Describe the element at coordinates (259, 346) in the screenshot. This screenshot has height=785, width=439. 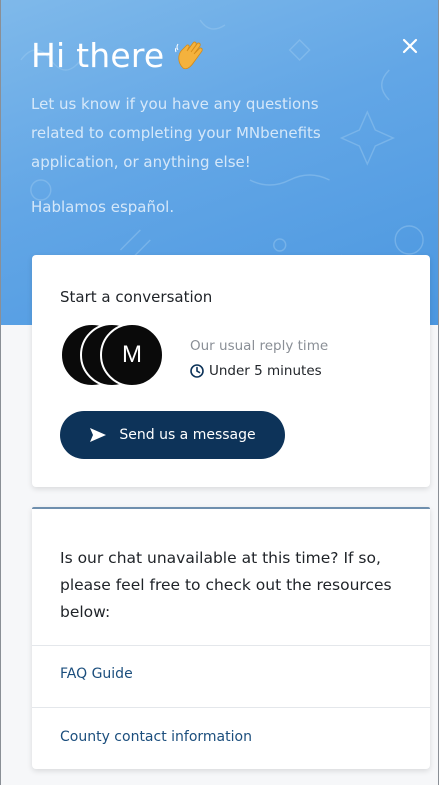
I see `reply-time-label: Our usual reply time` at that location.